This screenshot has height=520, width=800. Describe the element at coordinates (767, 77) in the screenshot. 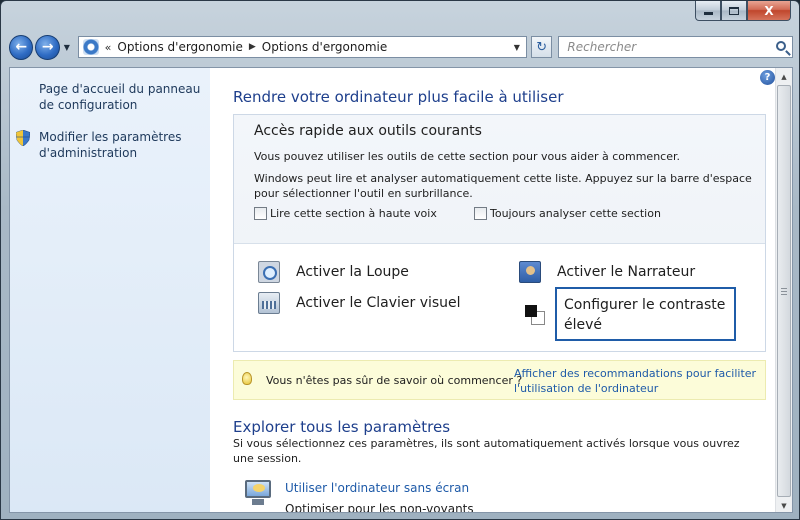

I see `help-icon: ?` at that location.